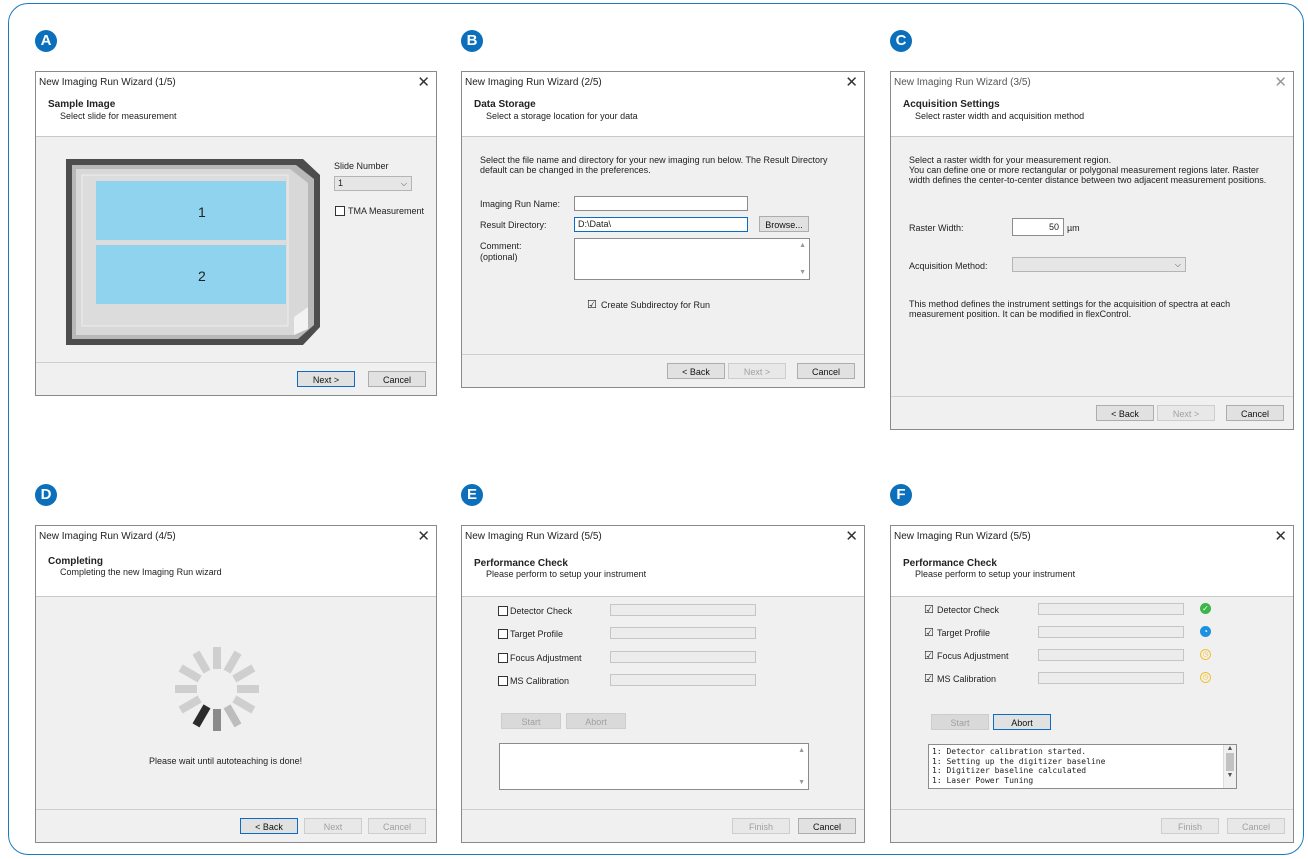 This screenshot has height=859, width=1308. Describe the element at coordinates (340, 211) in the screenshot. I see `tma-checkbox` at that location.